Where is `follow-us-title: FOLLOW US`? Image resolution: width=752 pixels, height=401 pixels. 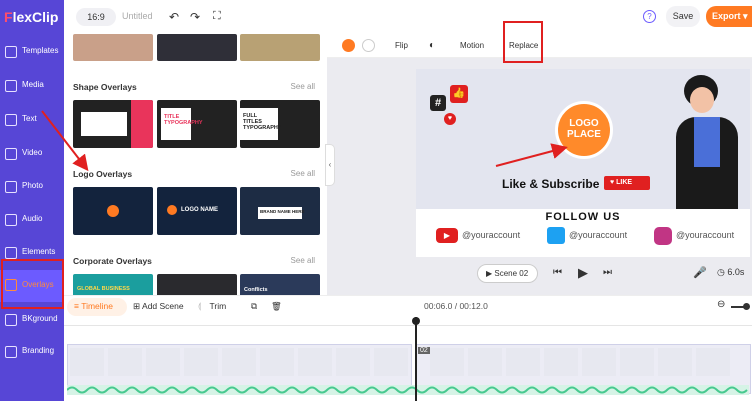 follow-us-title: FOLLOW US is located at coordinates (583, 217).